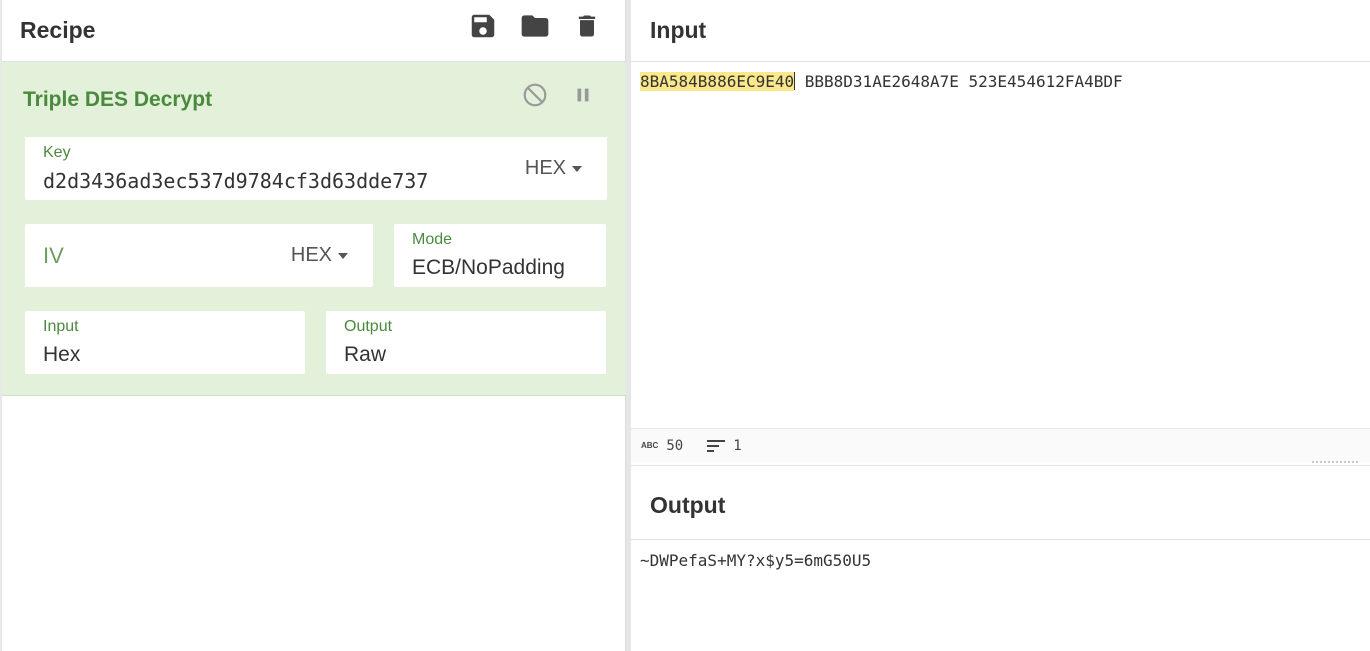 The image size is (1370, 651). What do you see at coordinates (678, 30) in the screenshot?
I see `input-title: Input` at bounding box center [678, 30].